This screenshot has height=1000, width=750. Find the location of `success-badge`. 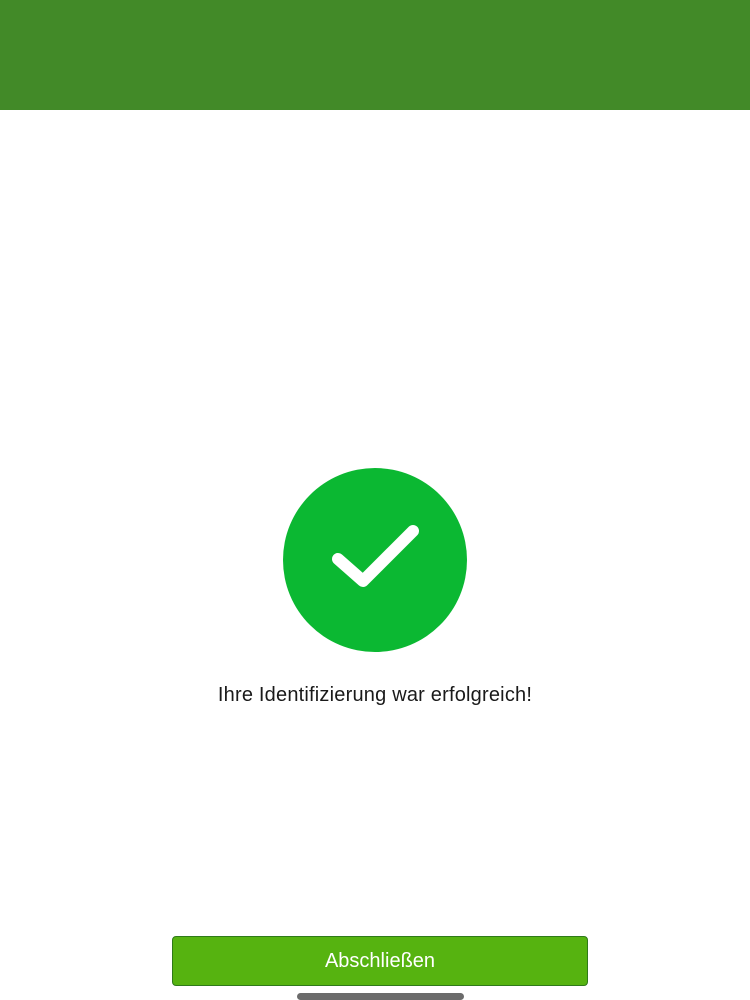

success-badge is located at coordinates (375, 560).